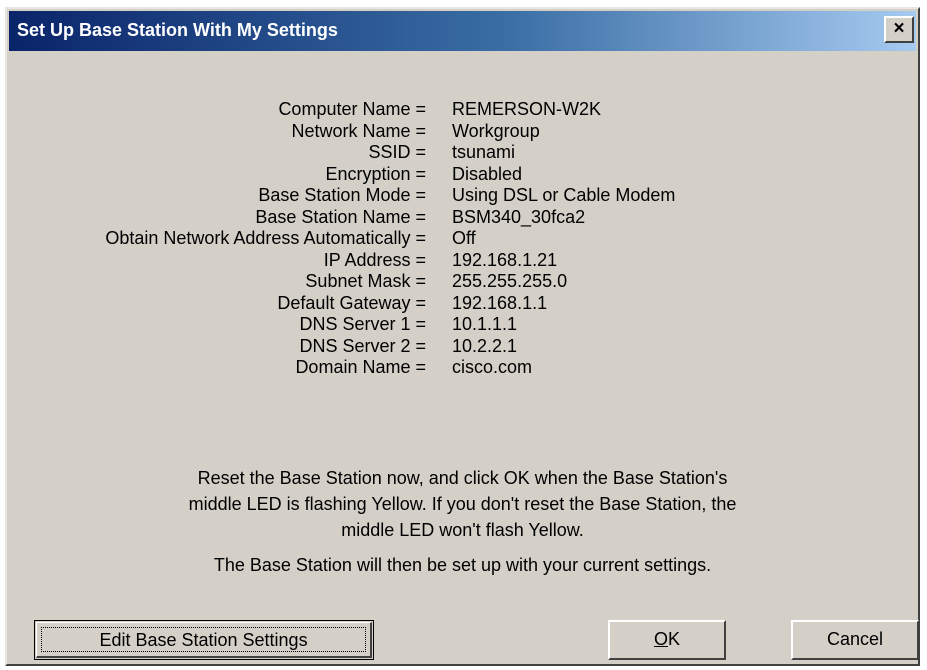  I want to click on close-icon: ×, so click(899, 28).